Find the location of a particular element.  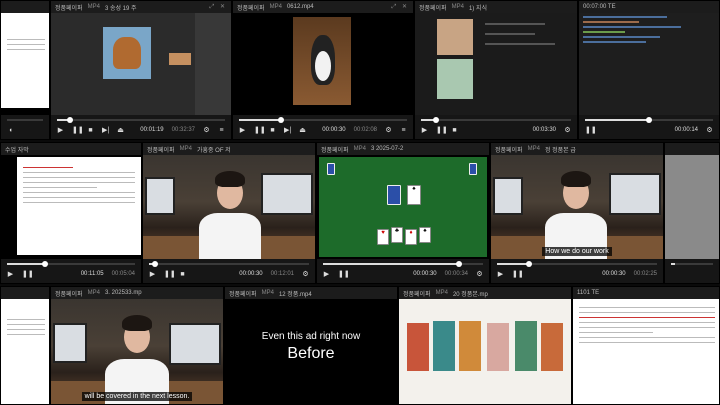

tile-titlebar: 정품페이퍼 MP4 3 송성 19 주 ⤢ ✕ is located at coordinates (141, 7).